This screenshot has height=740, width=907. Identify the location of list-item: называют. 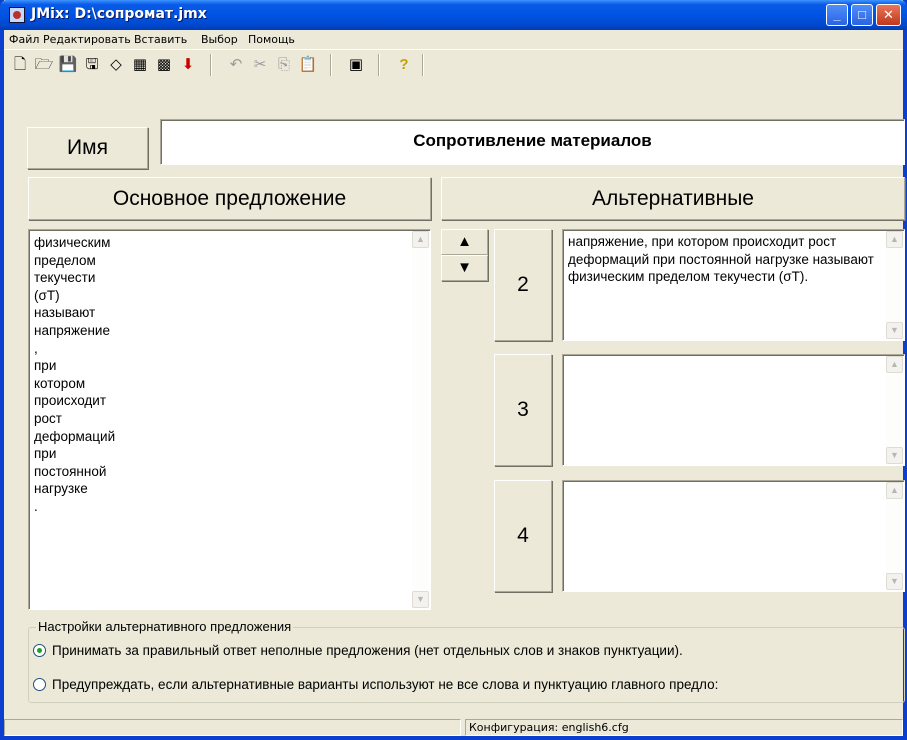
(232, 313).